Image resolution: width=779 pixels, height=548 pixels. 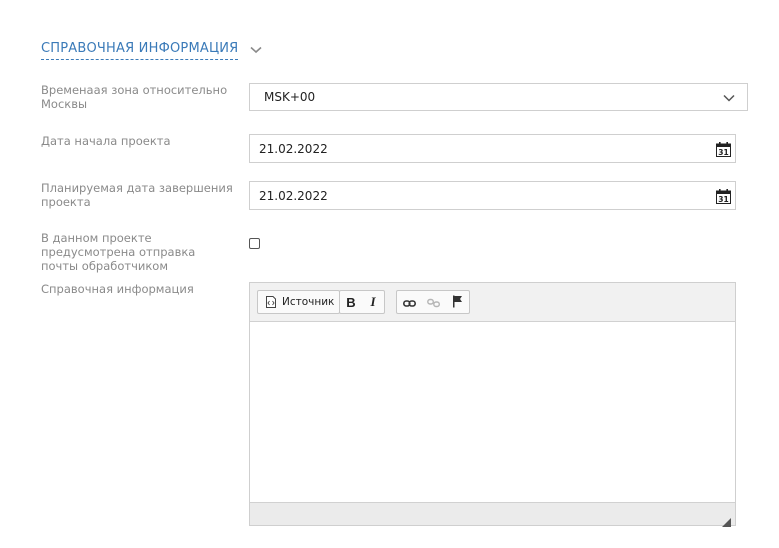 I want to click on section-title: СПРАВОЧНАЯ ИНФОРМАЦИЯ, so click(x=140, y=50).